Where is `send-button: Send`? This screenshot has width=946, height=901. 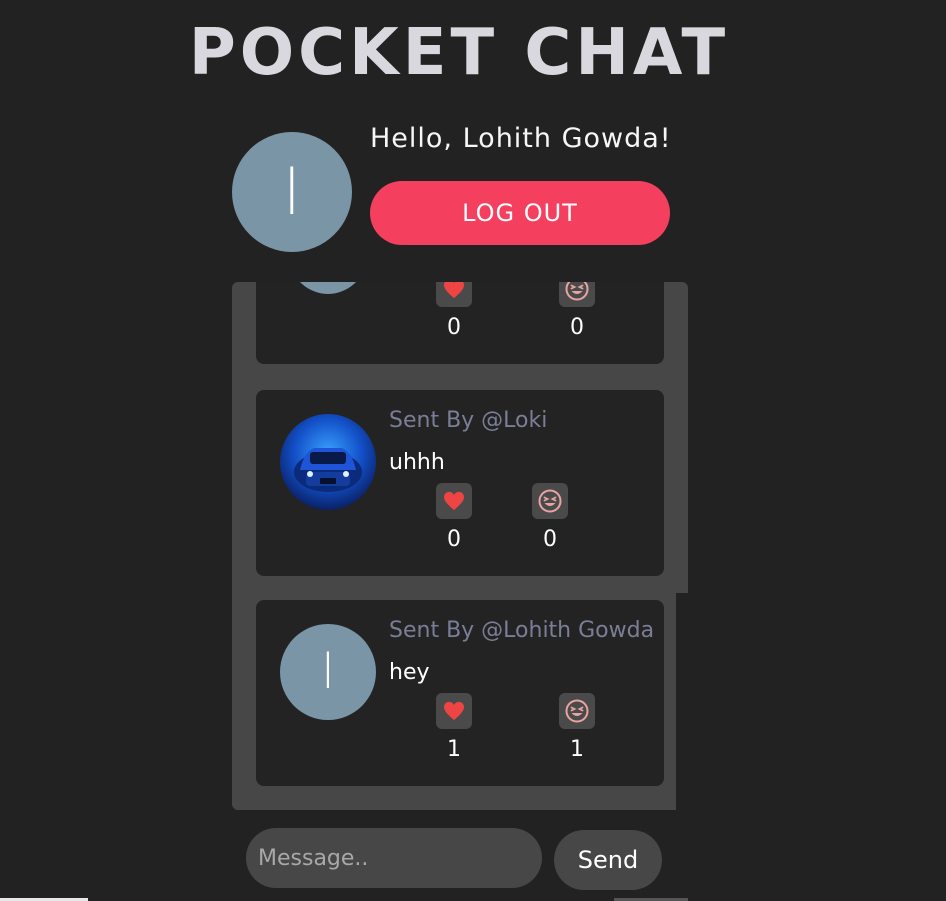
send-button: Send is located at coordinates (608, 860).